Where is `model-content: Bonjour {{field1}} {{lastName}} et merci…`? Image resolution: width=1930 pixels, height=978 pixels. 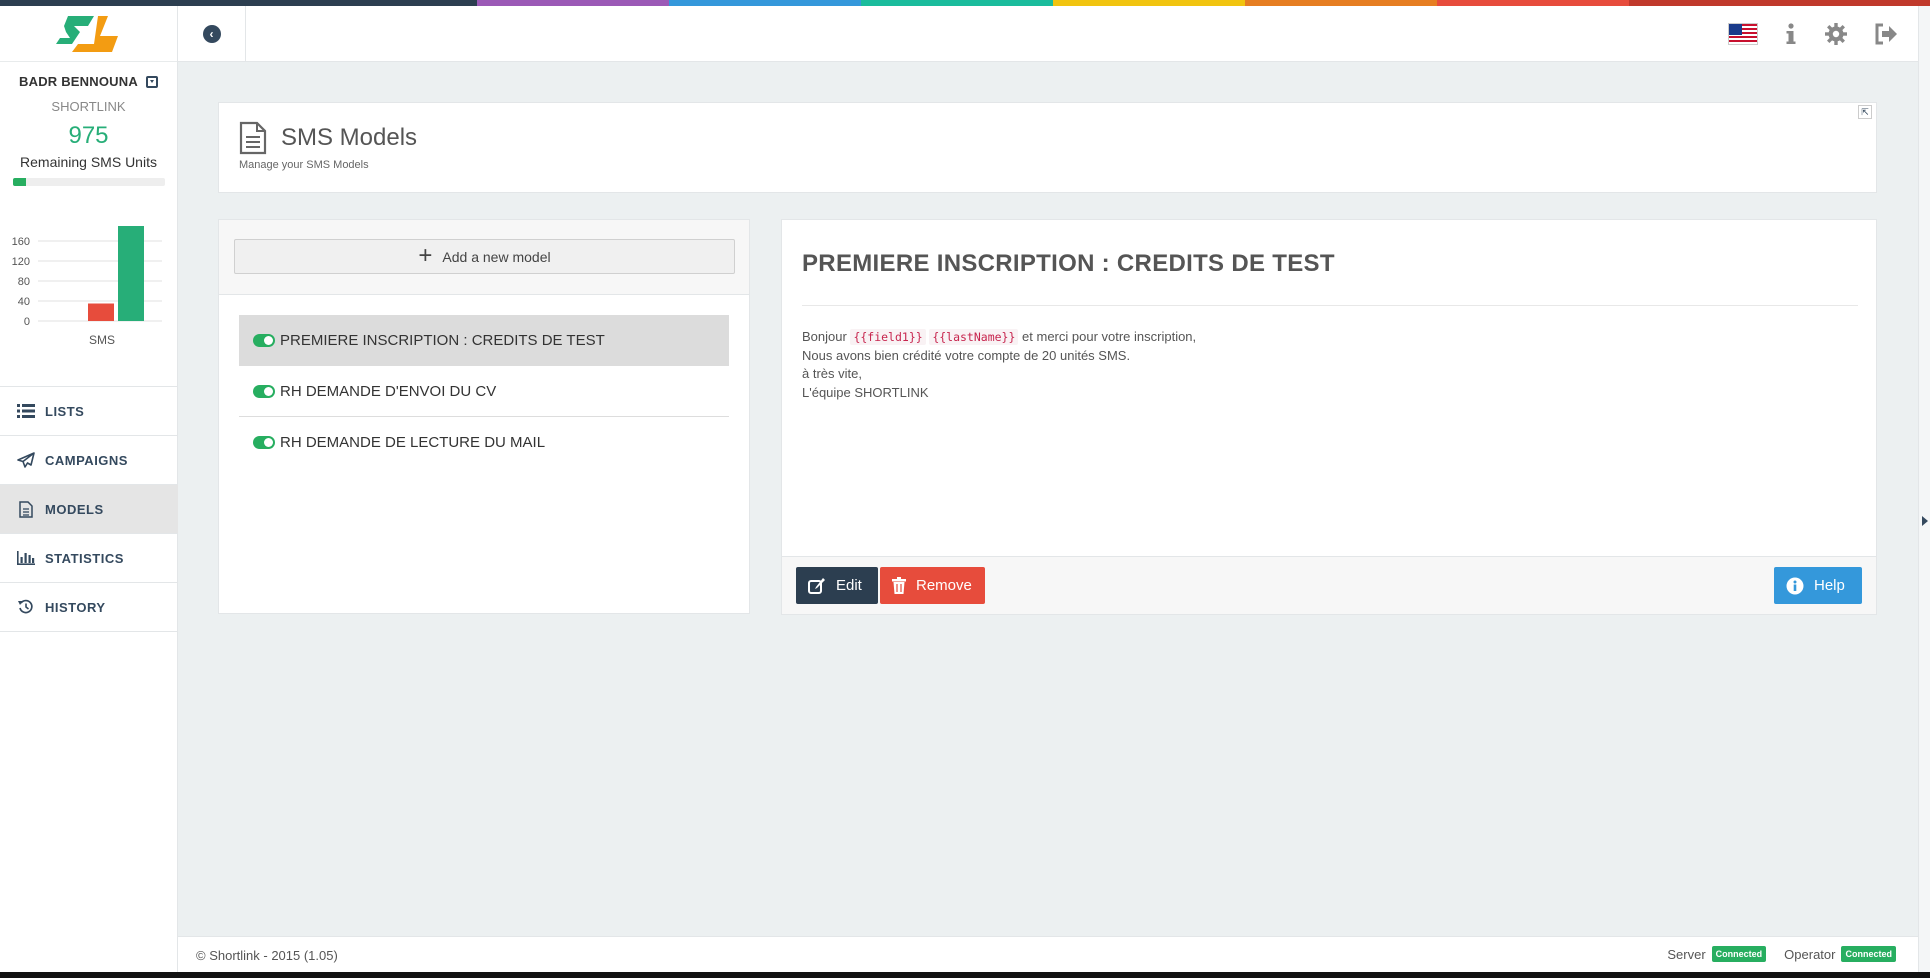
model-content: Bonjour {{field1}} {{lastName}} et merci… is located at coordinates (999, 364).